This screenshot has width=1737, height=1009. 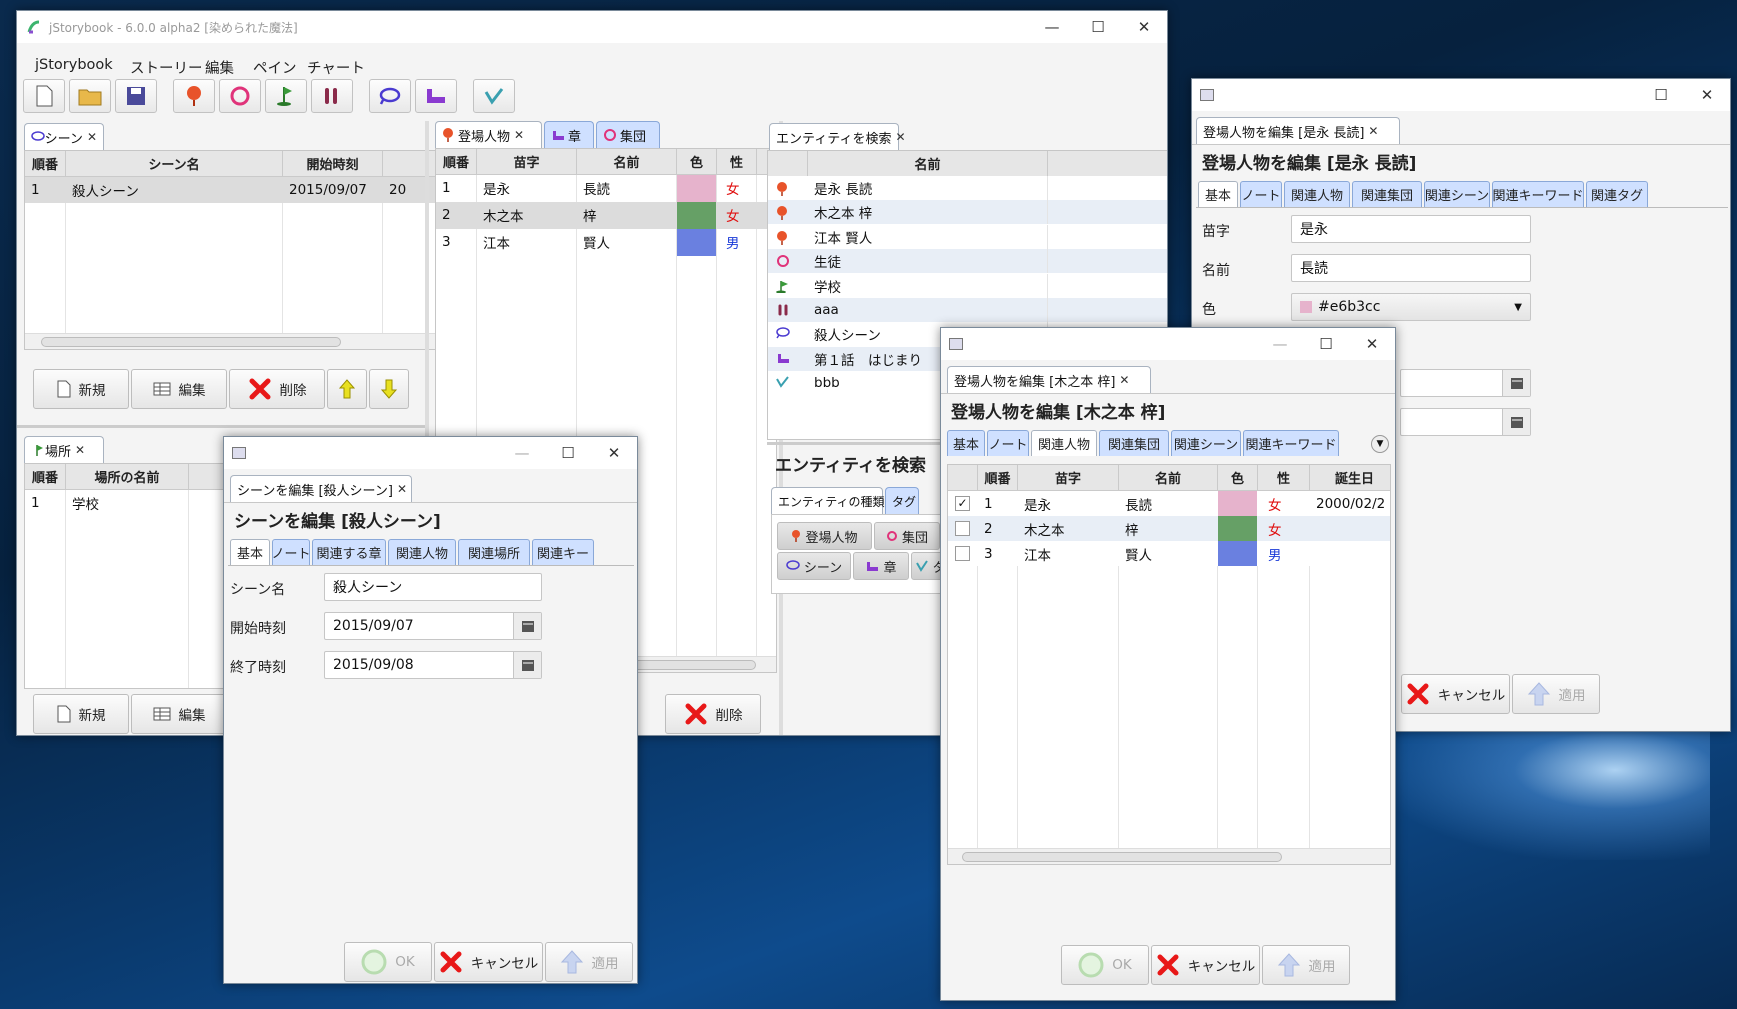 What do you see at coordinates (967, 261) in the screenshot?
I see `search-result-row: 生徒` at bounding box center [967, 261].